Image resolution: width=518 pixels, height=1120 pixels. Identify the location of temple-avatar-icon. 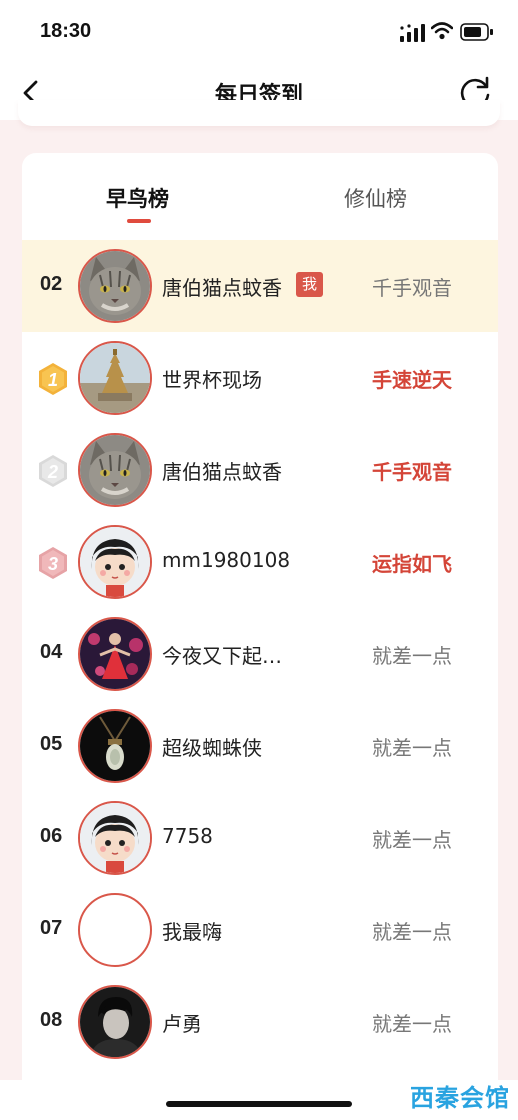
(115, 378).